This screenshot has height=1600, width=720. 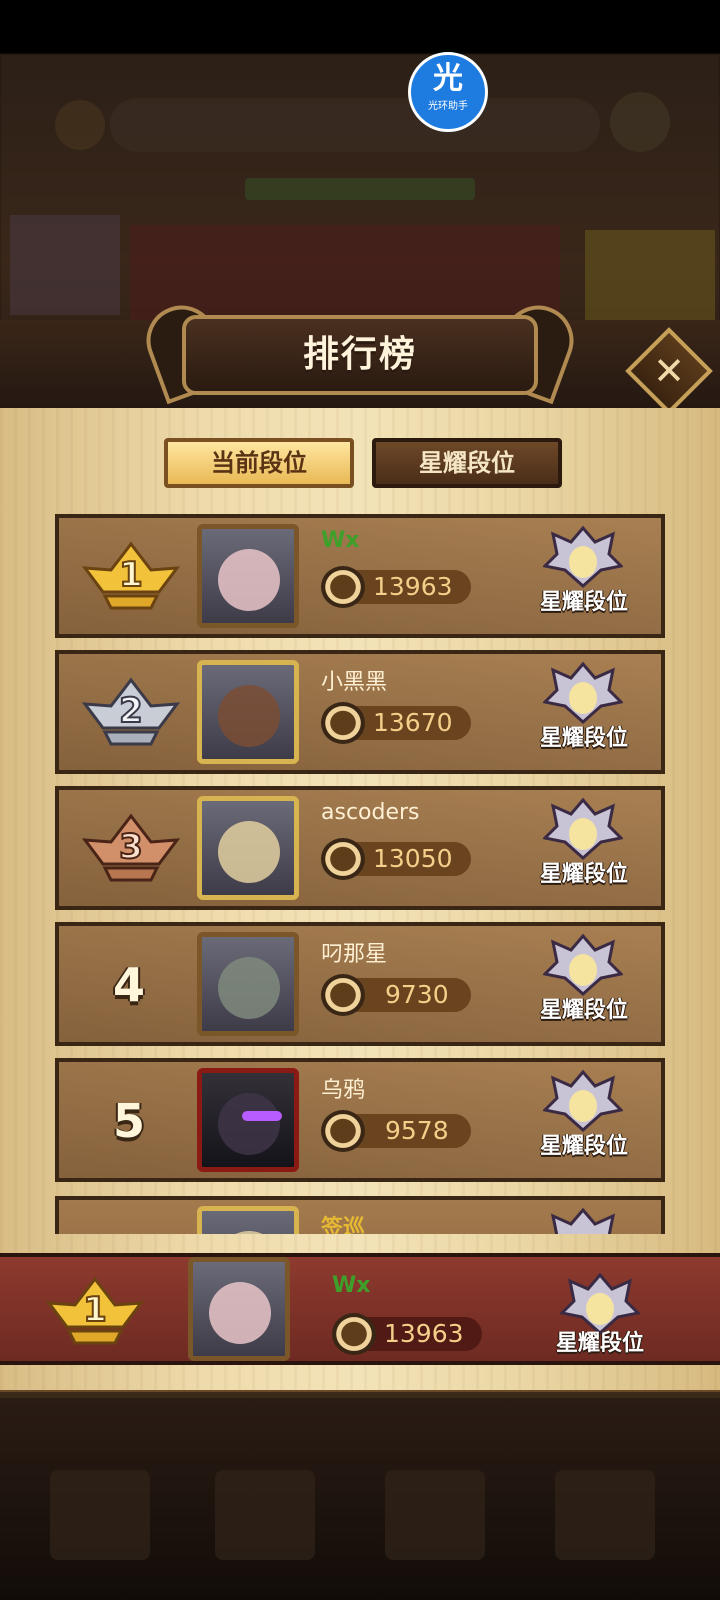 I want to click on glowing-eye, so click(x=262, y=1116).